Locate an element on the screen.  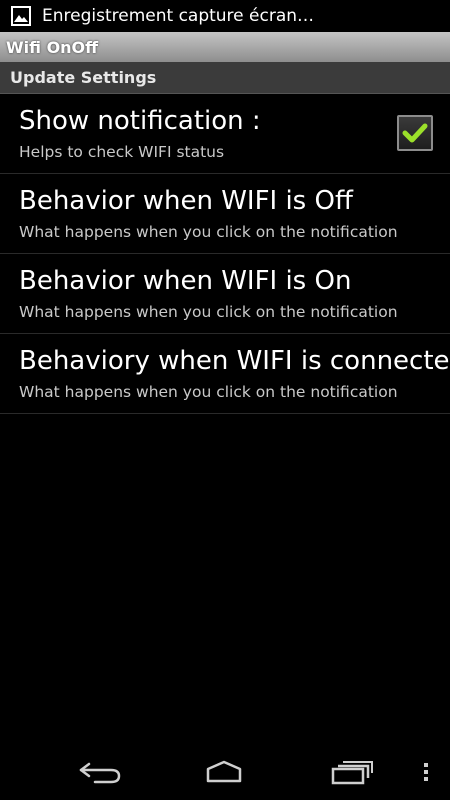
home-icon is located at coordinates (224, 771).